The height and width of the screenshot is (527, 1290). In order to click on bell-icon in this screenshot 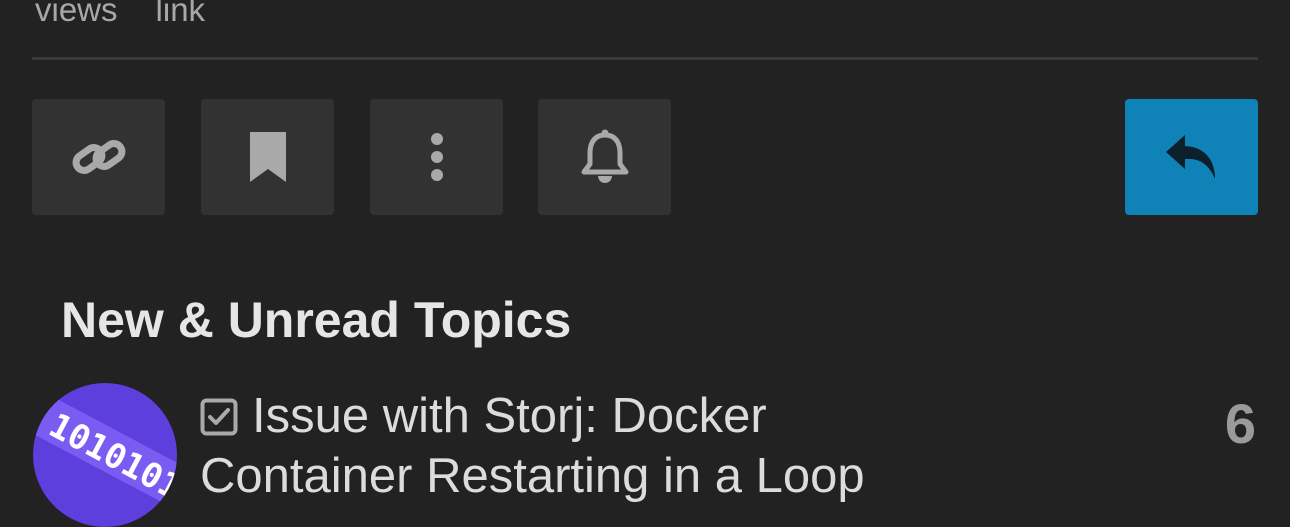, I will do `click(605, 157)`.